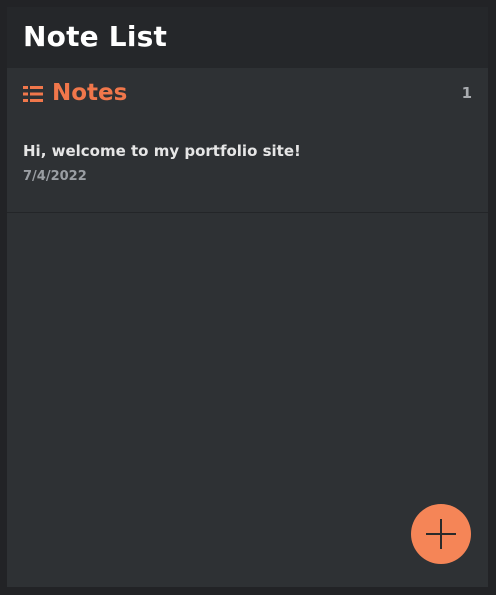  I want to click on notes-count-badge: 1, so click(466, 93).